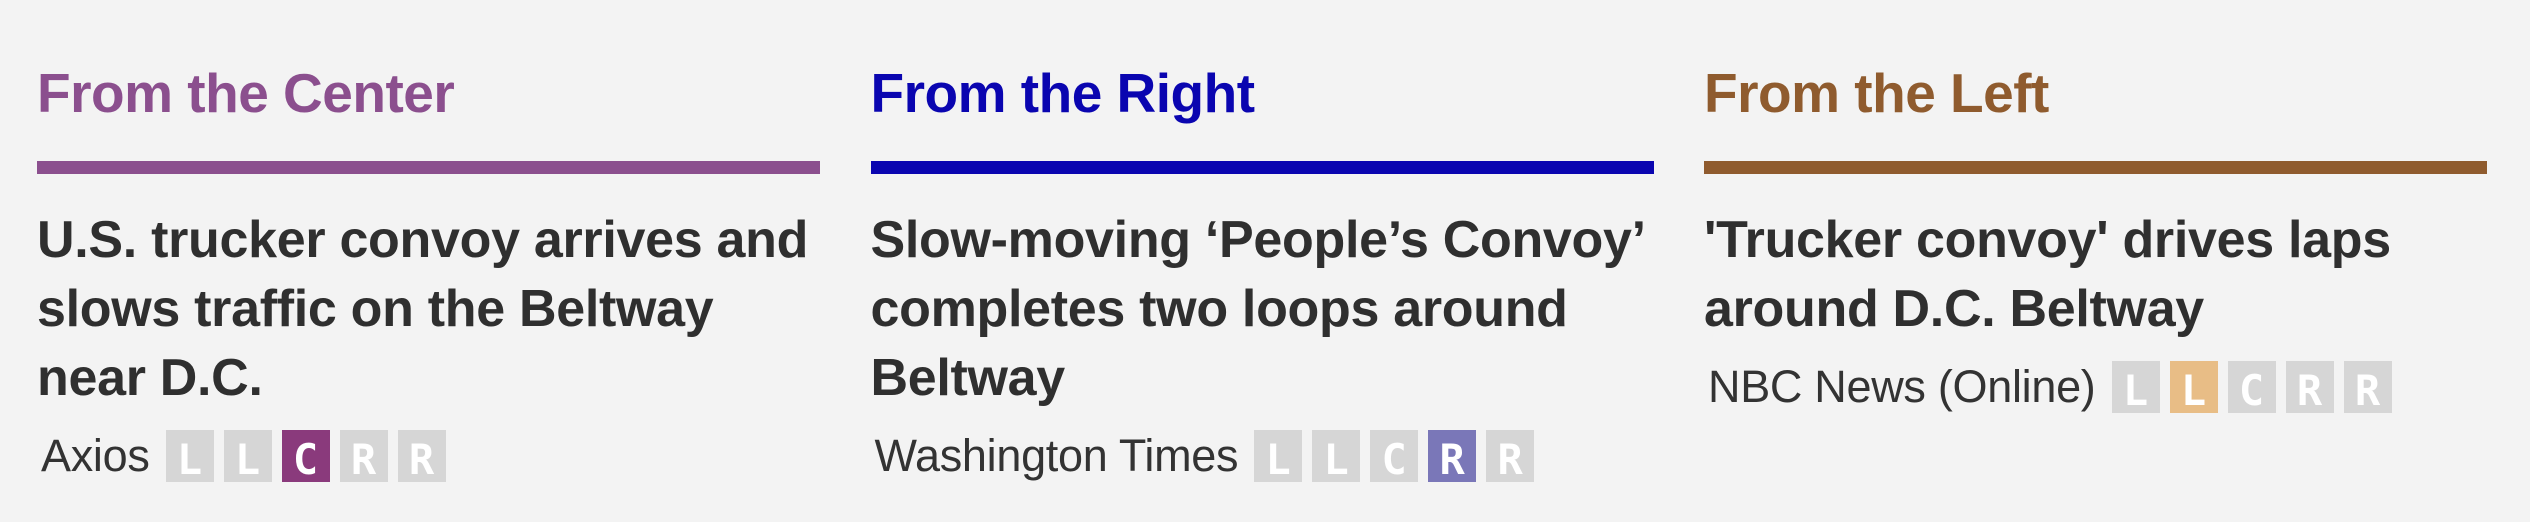 The height and width of the screenshot is (522, 2530). Describe the element at coordinates (428, 167) in the screenshot. I see `column-divider-center` at that location.